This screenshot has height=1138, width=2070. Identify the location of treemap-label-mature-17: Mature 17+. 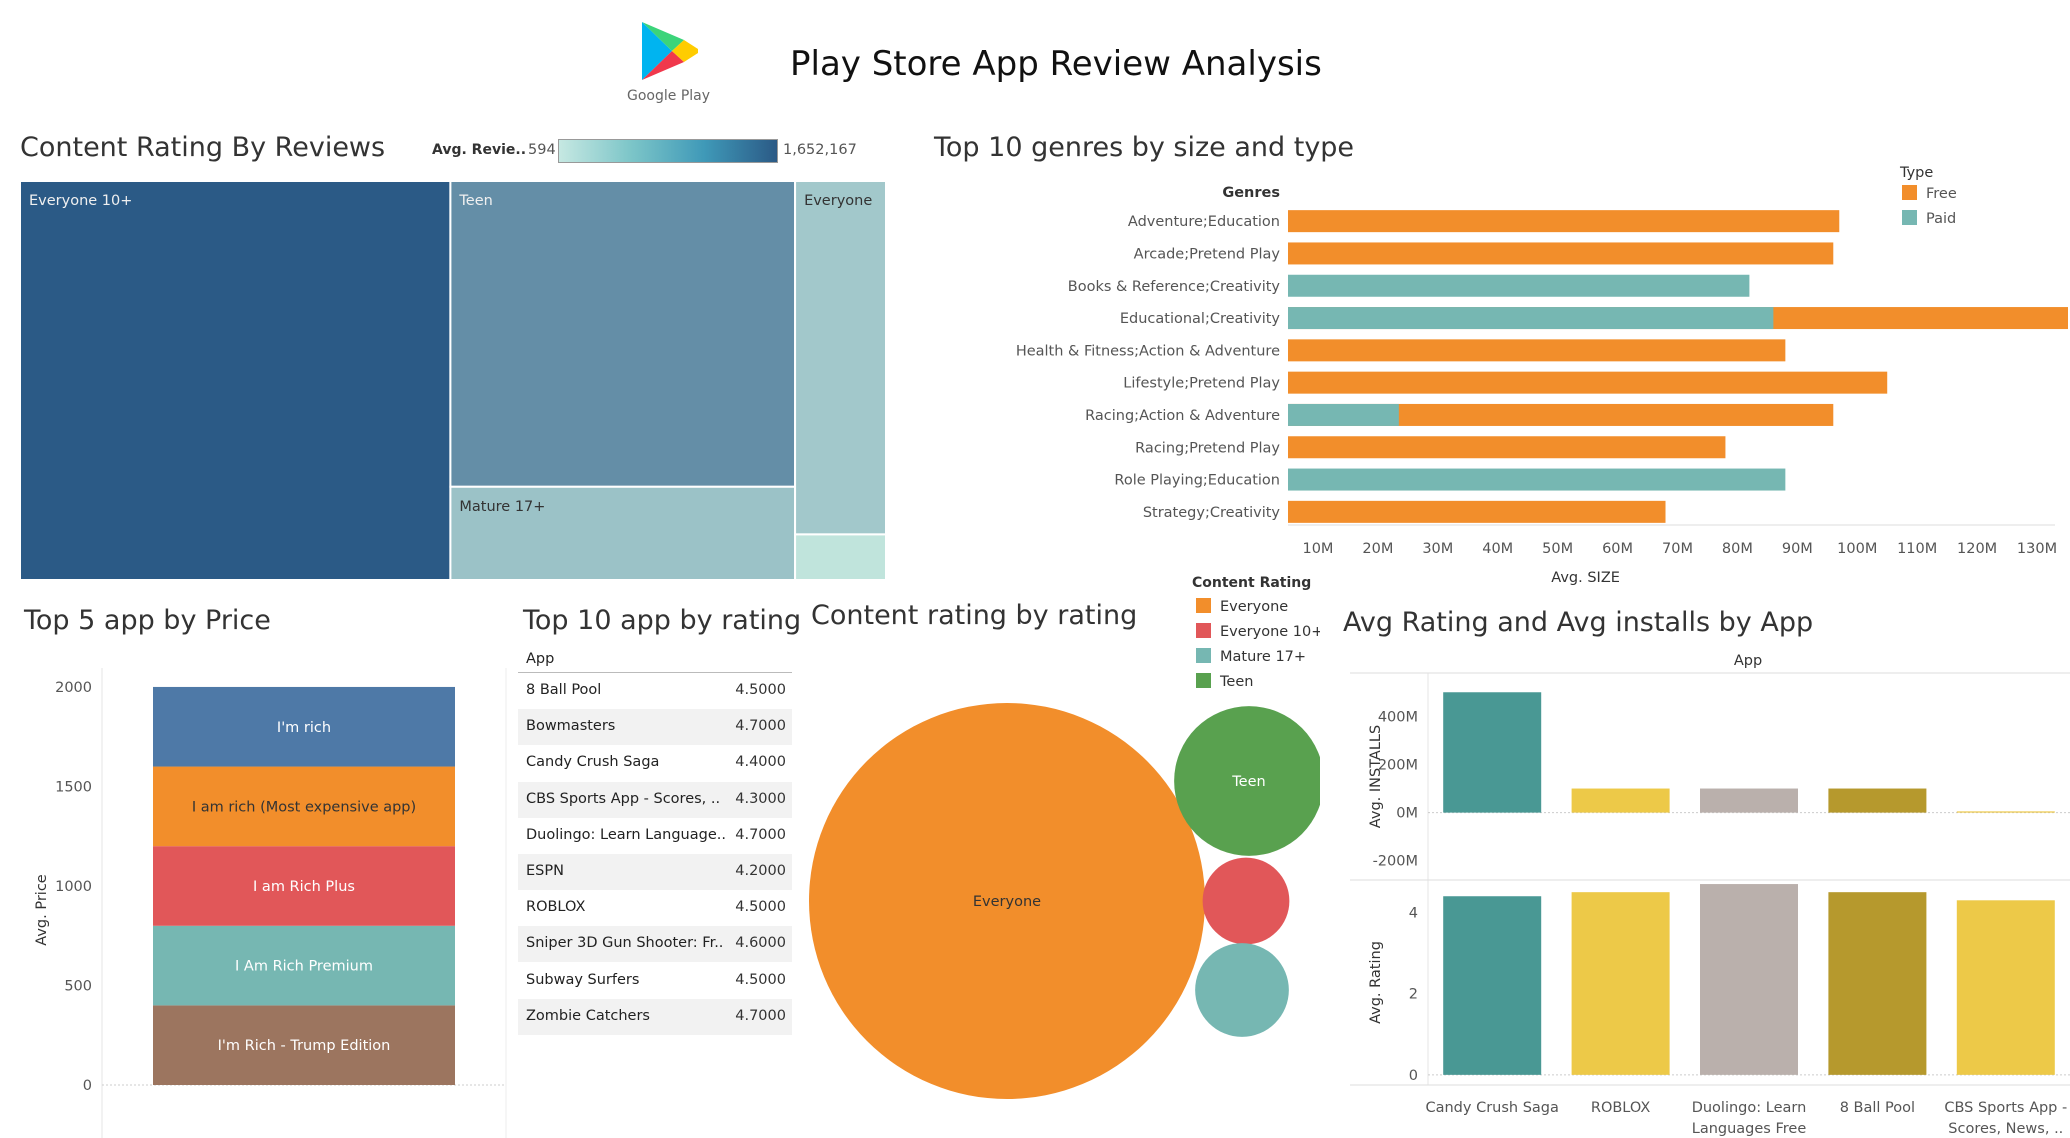
(502, 507).